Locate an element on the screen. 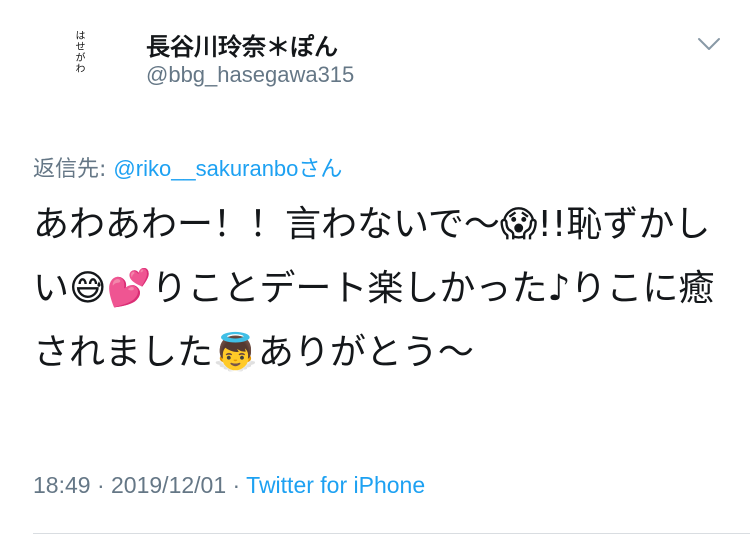 The image size is (750, 547). avatar: はせがわ is located at coordinates (79, 61).